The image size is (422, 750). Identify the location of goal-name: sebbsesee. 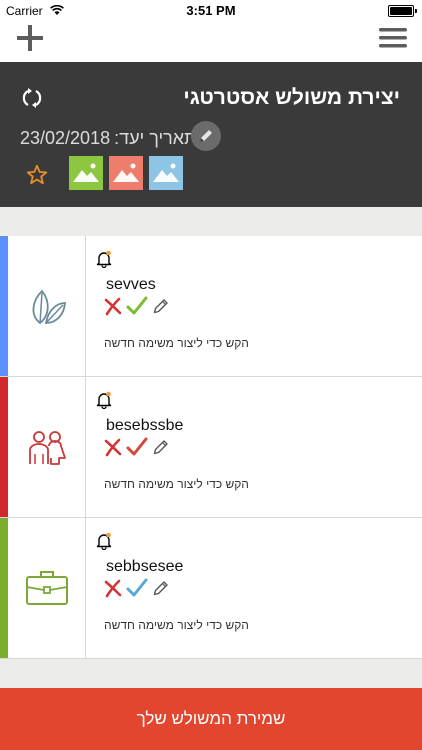
(145, 566).